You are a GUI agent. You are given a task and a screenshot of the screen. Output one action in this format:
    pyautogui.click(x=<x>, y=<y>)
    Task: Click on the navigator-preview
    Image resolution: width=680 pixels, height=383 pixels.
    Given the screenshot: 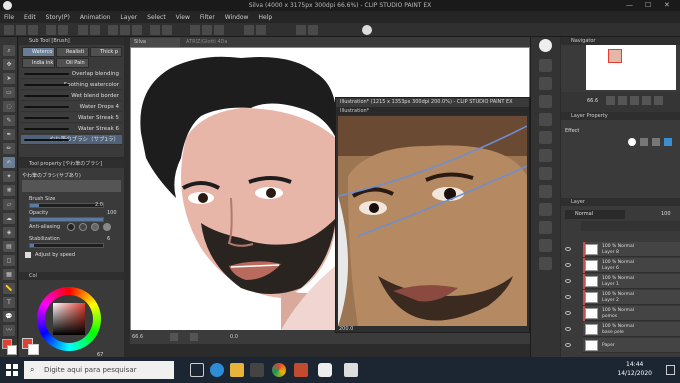 What is the action you would take?
    pyautogui.click(x=631, y=67)
    